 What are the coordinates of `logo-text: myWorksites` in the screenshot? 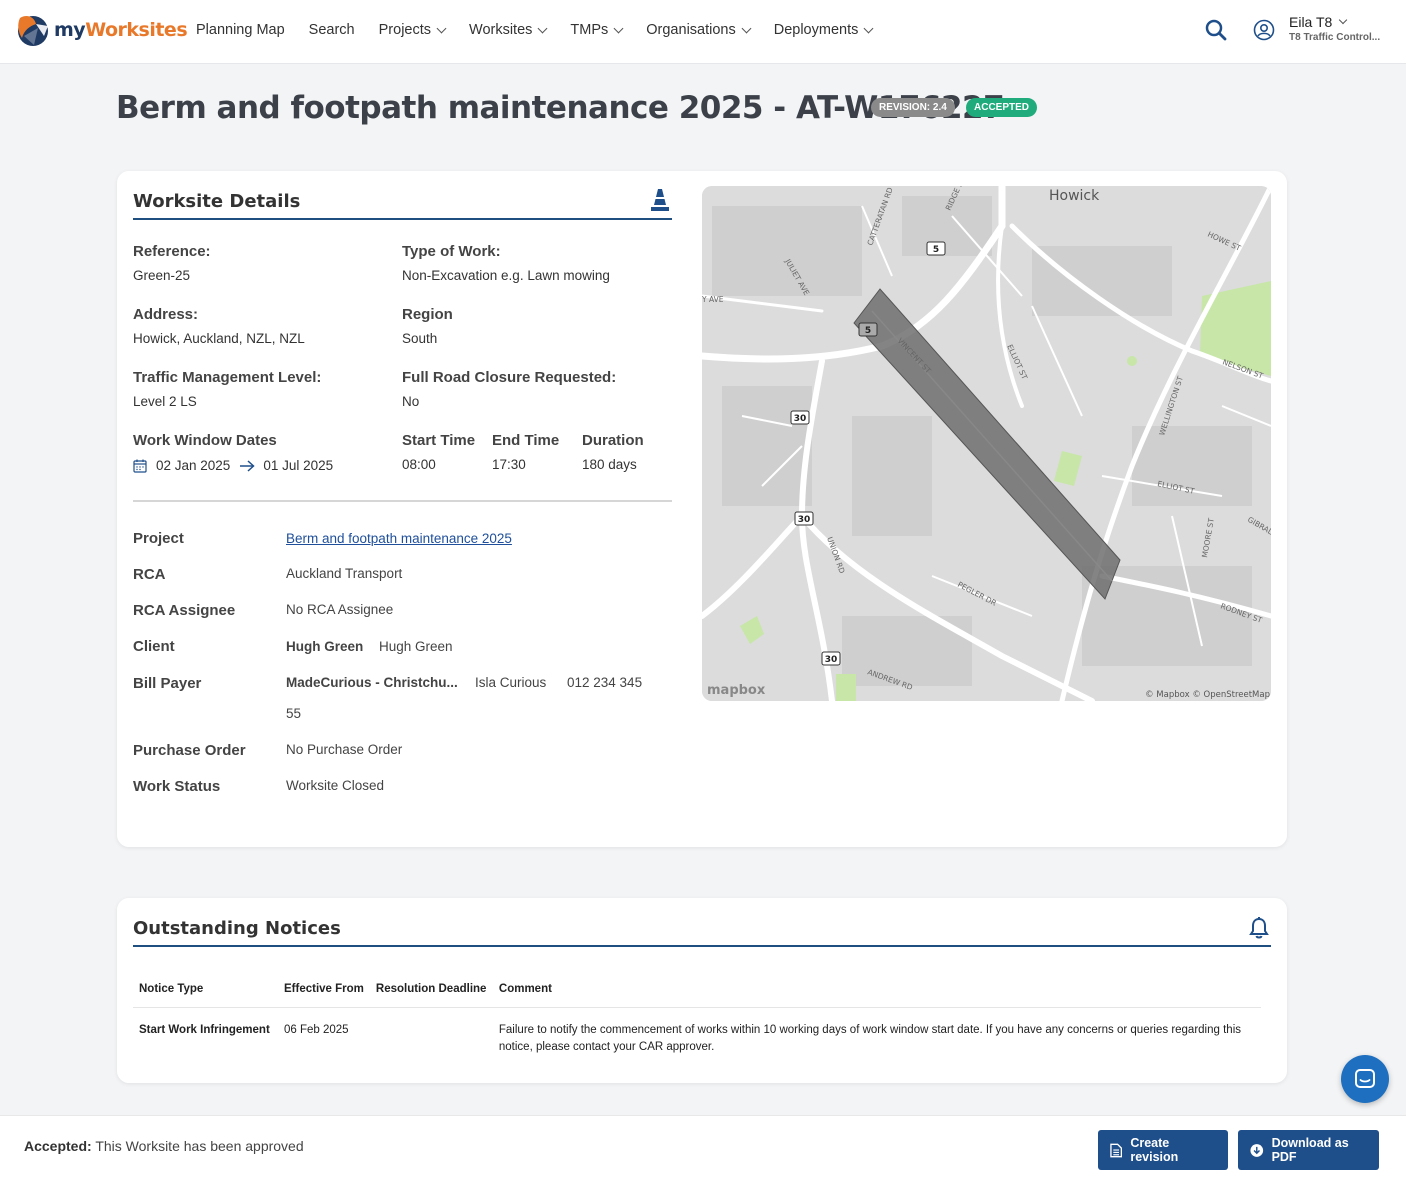 It's located at (121, 30).